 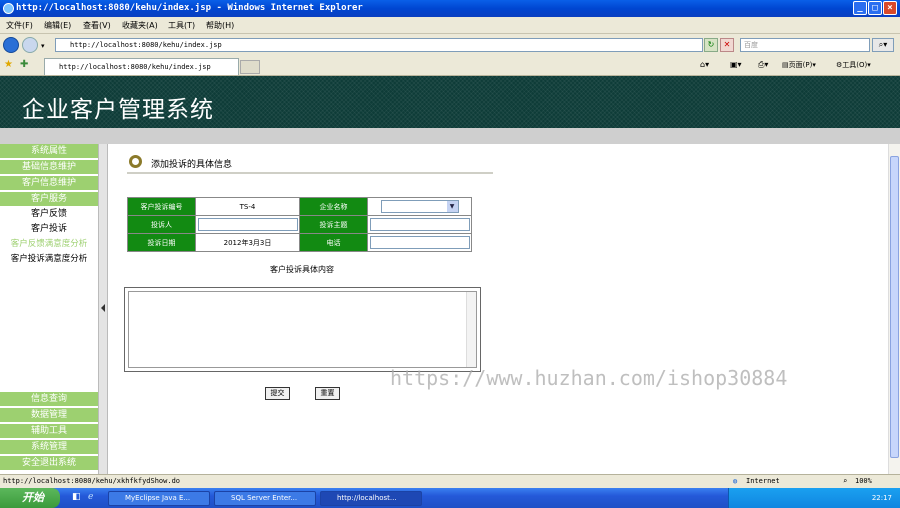 I want to click on subject-input, so click(x=419, y=224).